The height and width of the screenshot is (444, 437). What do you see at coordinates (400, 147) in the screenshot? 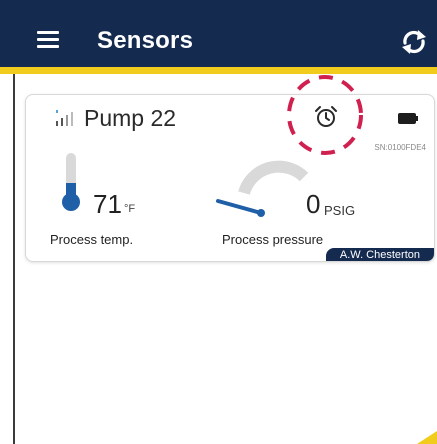
I see `serial-number: SN:0100FDE4` at bounding box center [400, 147].